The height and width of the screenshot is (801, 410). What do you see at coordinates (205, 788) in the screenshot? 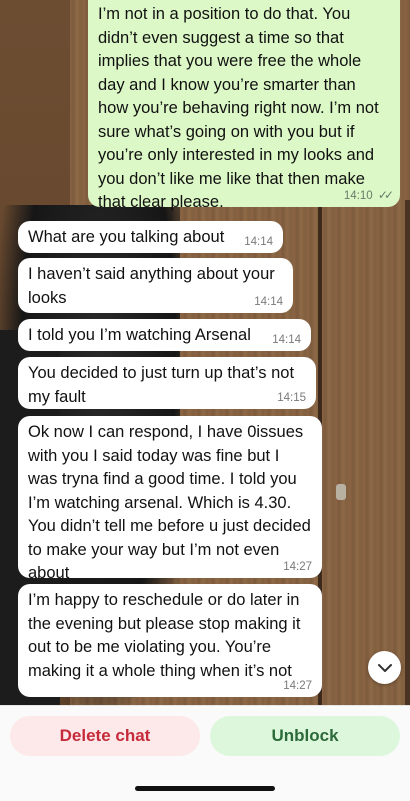
I see `home-indicator` at bounding box center [205, 788].